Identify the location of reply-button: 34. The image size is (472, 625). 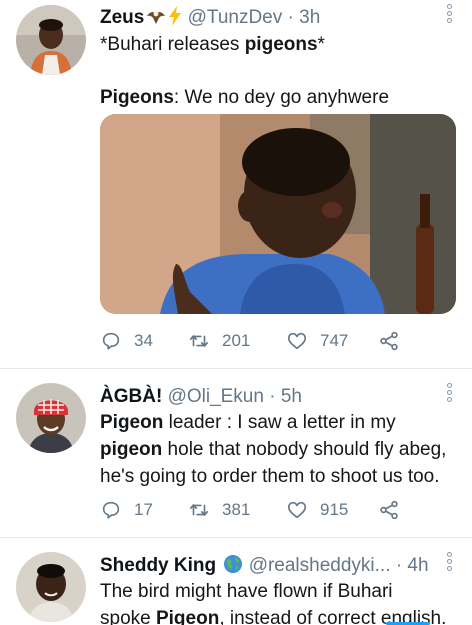
(126, 341).